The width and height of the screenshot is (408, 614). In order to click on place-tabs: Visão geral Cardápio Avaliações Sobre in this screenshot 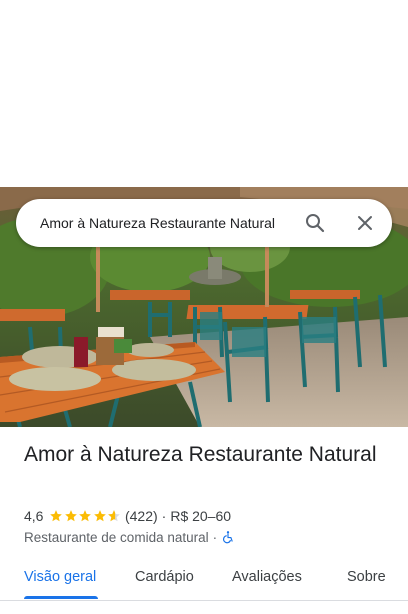, I will do `click(204, 578)`.